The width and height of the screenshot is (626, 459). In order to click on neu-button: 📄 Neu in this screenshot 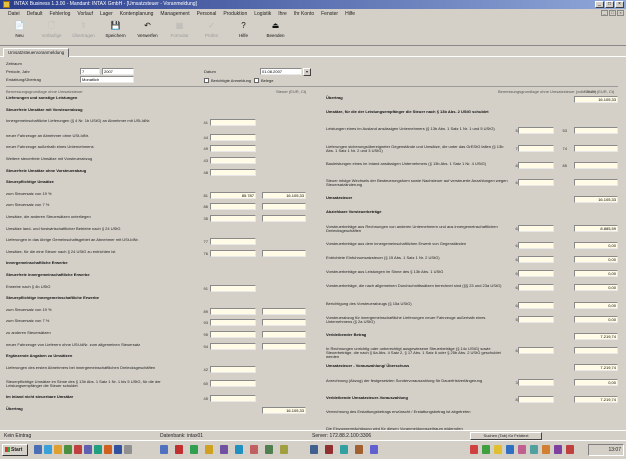, I will do `click(19, 32)`.